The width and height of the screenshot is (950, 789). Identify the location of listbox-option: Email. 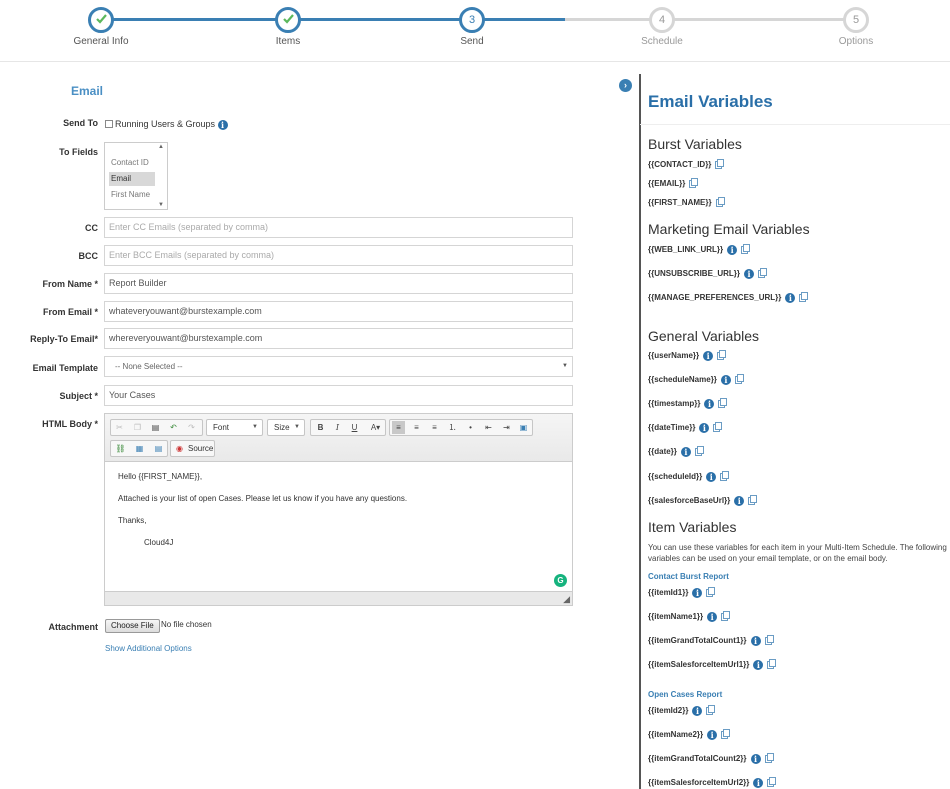
(132, 179).